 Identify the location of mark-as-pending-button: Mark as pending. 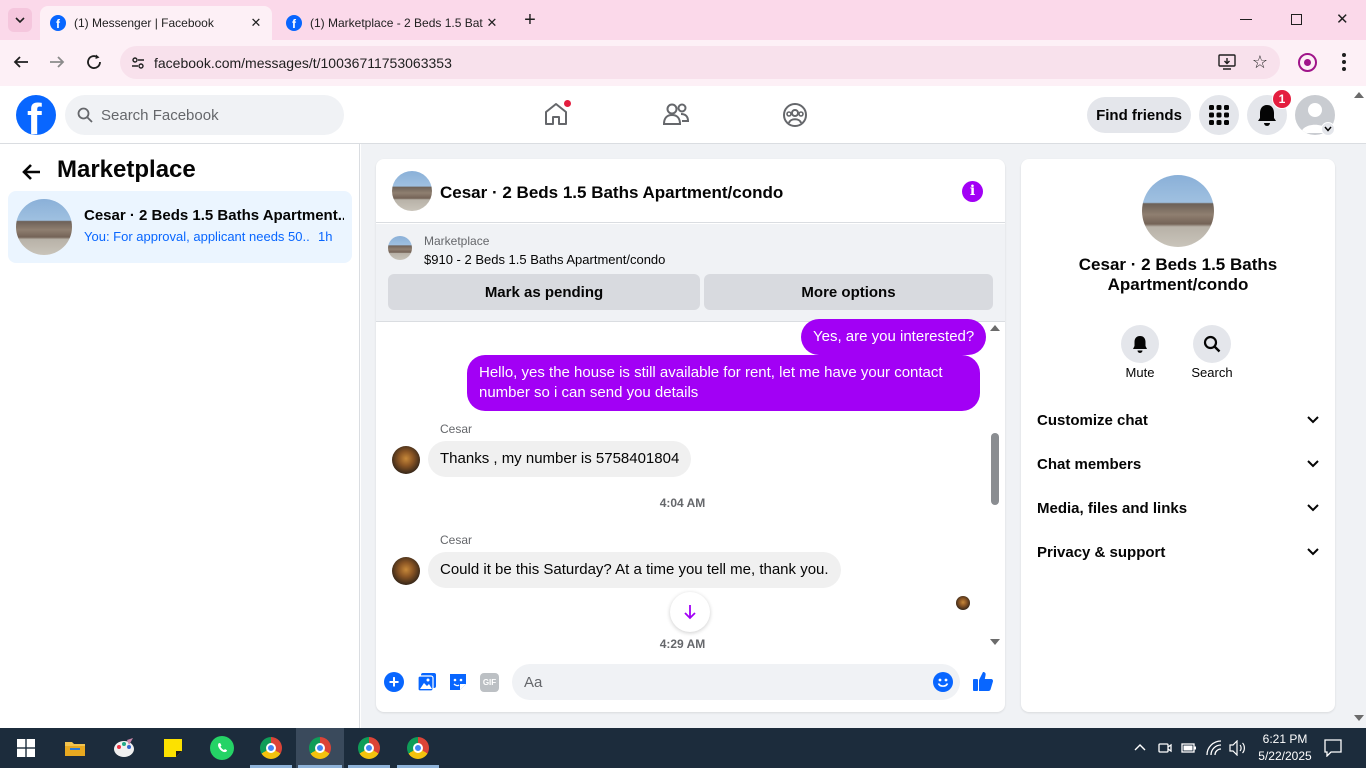
(544, 292).